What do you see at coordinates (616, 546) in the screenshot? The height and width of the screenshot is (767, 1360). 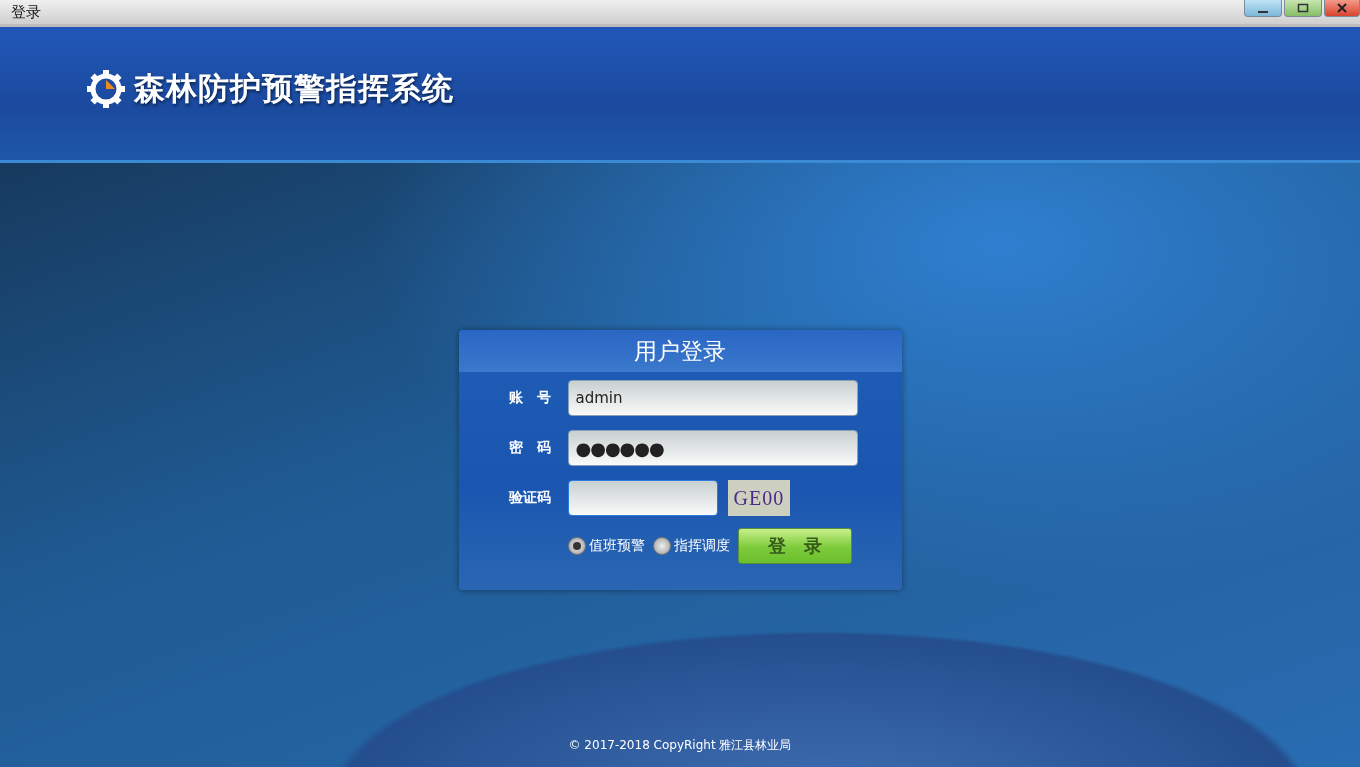 I see `radio-label: 值班预警` at bounding box center [616, 546].